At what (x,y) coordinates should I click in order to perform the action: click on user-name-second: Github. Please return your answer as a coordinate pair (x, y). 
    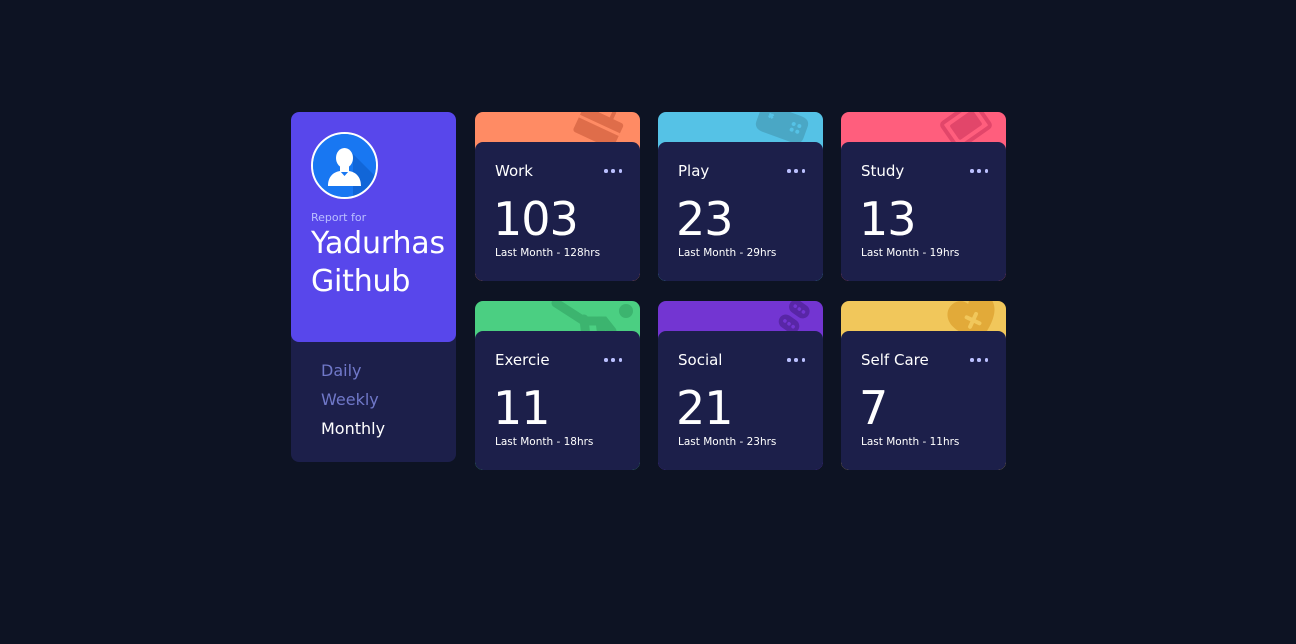
    Looking at the image, I should click on (361, 281).